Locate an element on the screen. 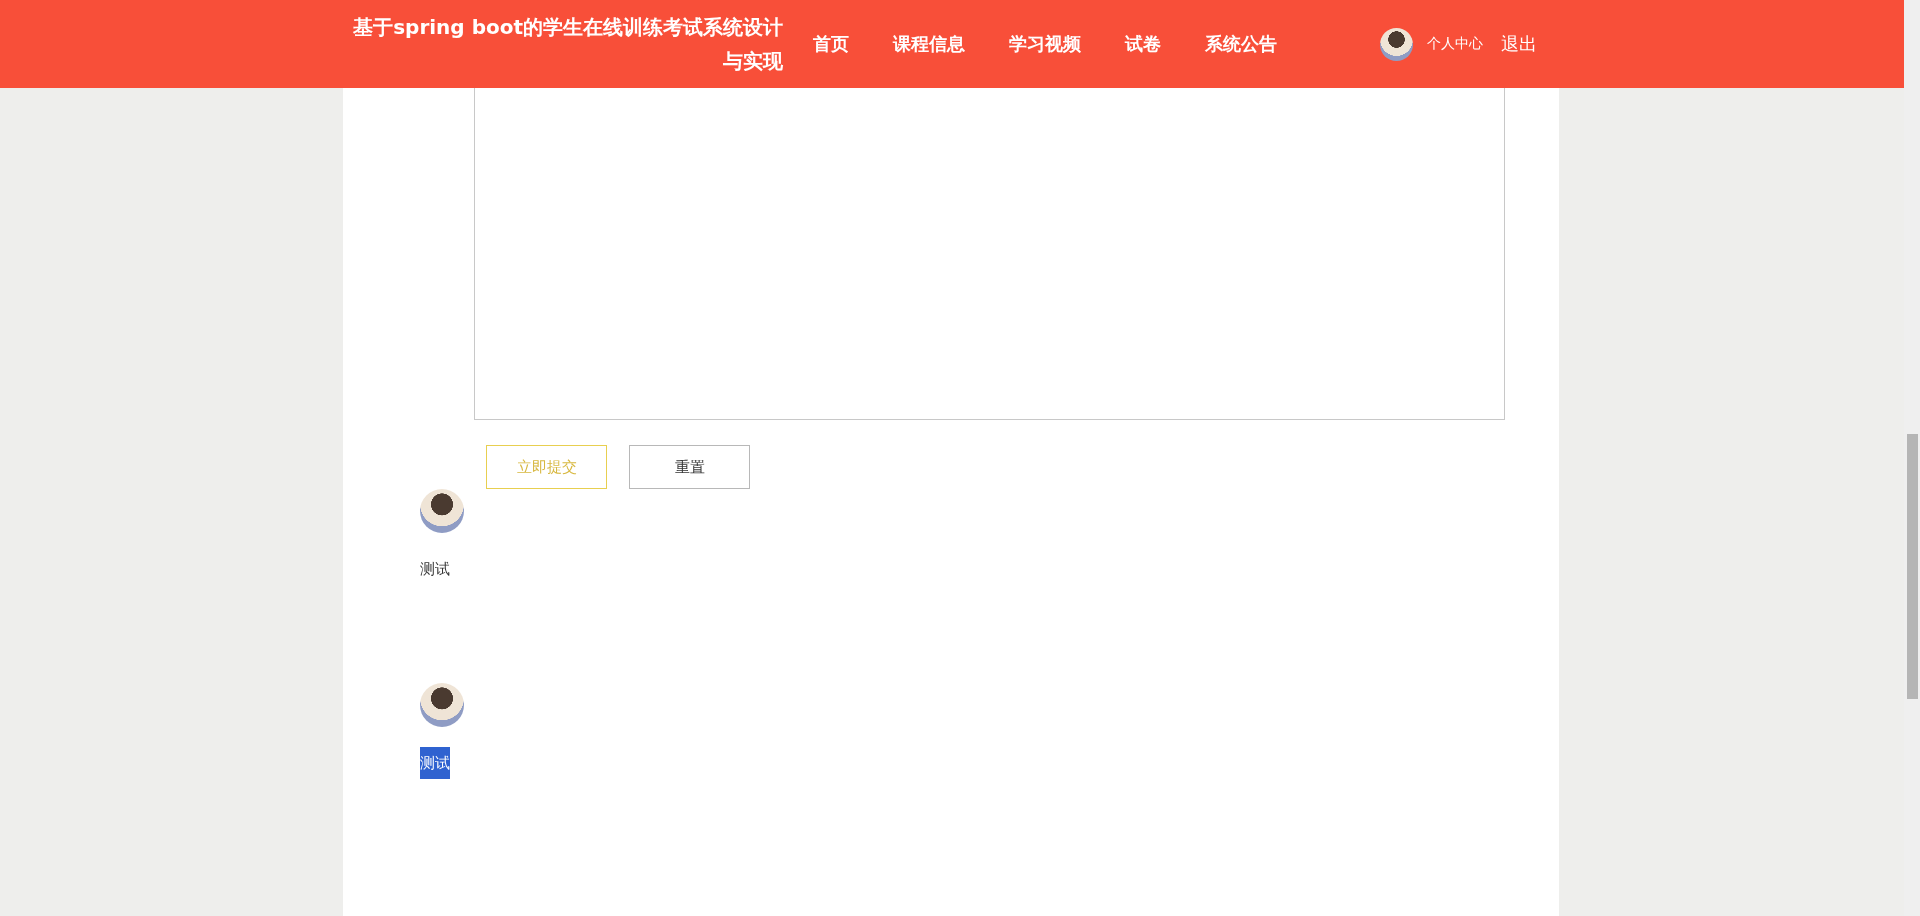 Image resolution: width=1920 pixels, height=916 pixels. nav-link: 试卷 is located at coordinates (1143, 44).